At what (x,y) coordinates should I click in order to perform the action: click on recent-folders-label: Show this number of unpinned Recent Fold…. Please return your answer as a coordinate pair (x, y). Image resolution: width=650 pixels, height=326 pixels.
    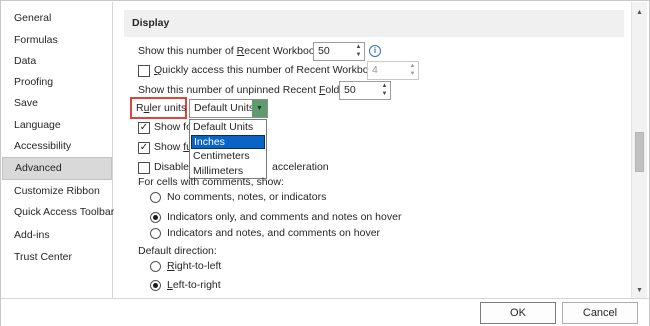
    Looking at the image, I should click on (247, 90).